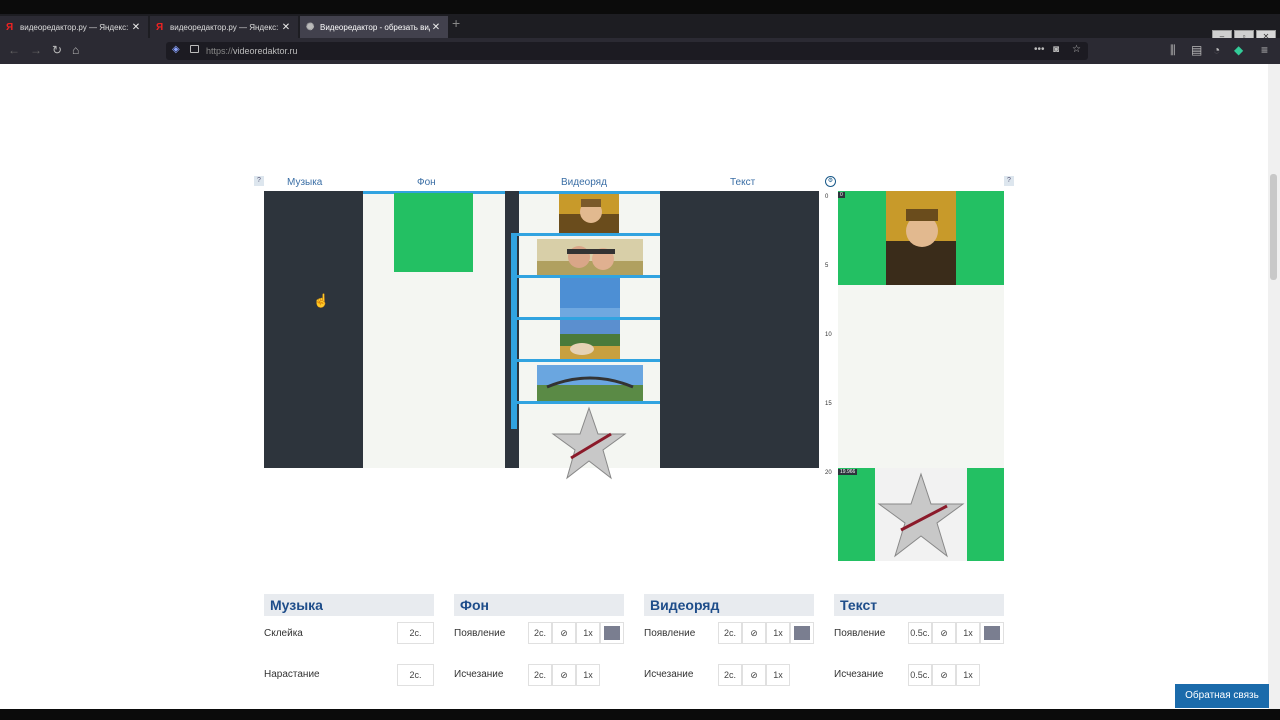 The image size is (1280, 720). Describe the element at coordinates (1056, 49) in the screenshot. I see `pocket-icon: ◙` at that location.